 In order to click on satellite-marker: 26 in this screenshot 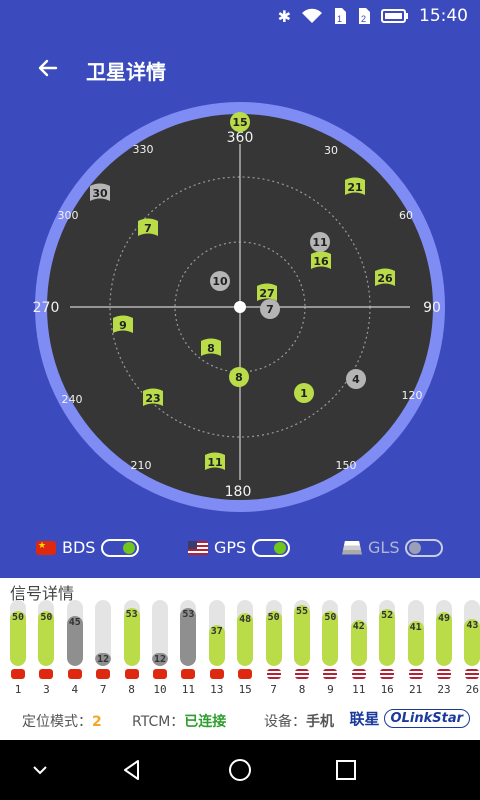, I will do `click(385, 277)`.